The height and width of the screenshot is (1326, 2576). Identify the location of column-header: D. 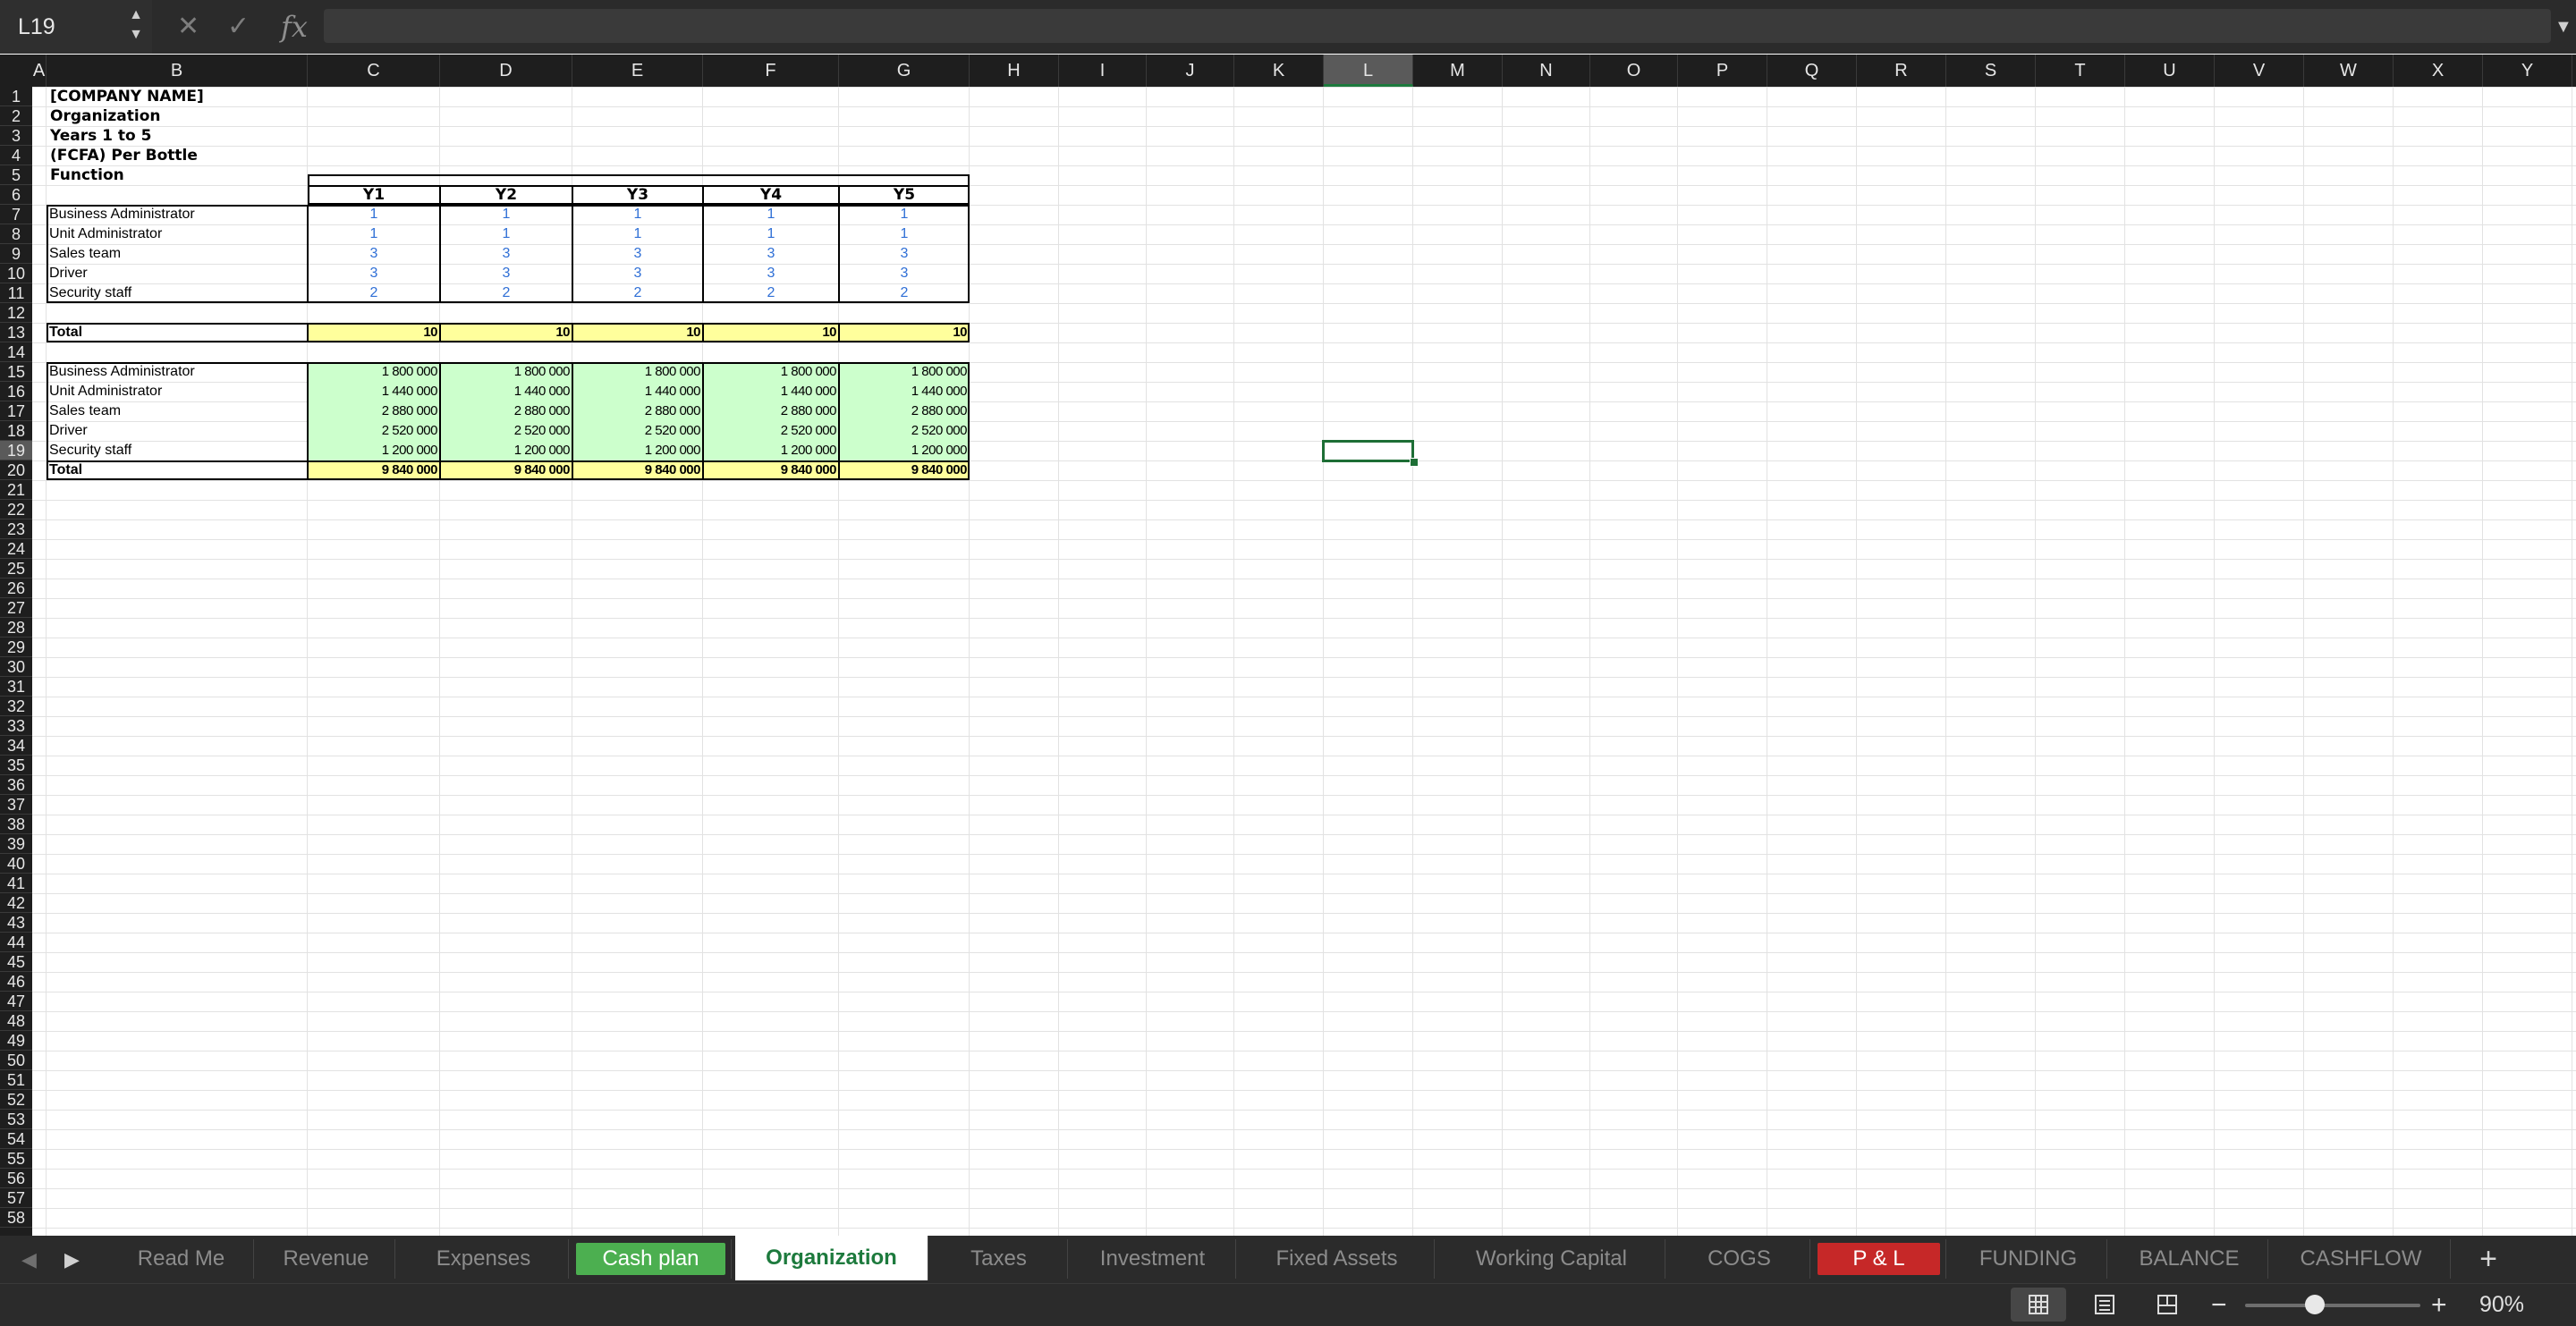
(506, 71).